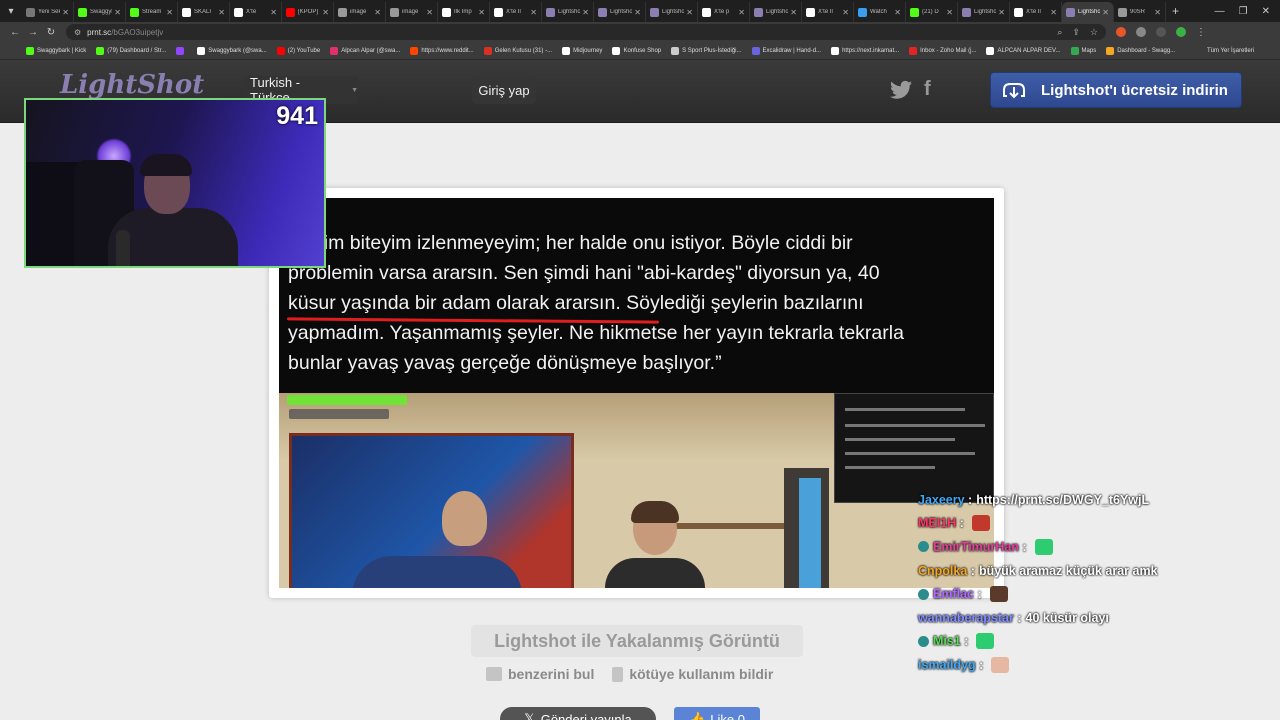 The height and width of the screenshot is (720, 1280). Describe the element at coordinates (308, 12) in the screenshot. I see `browser-tab: [KPOP] ✕` at that location.